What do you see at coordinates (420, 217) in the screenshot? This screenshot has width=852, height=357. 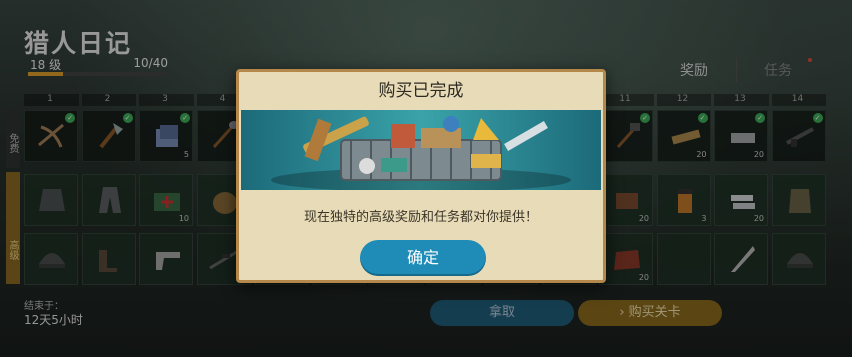 I see `dialog-message: 现在独特的高级奖励和任务都对你提供！` at bounding box center [420, 217].